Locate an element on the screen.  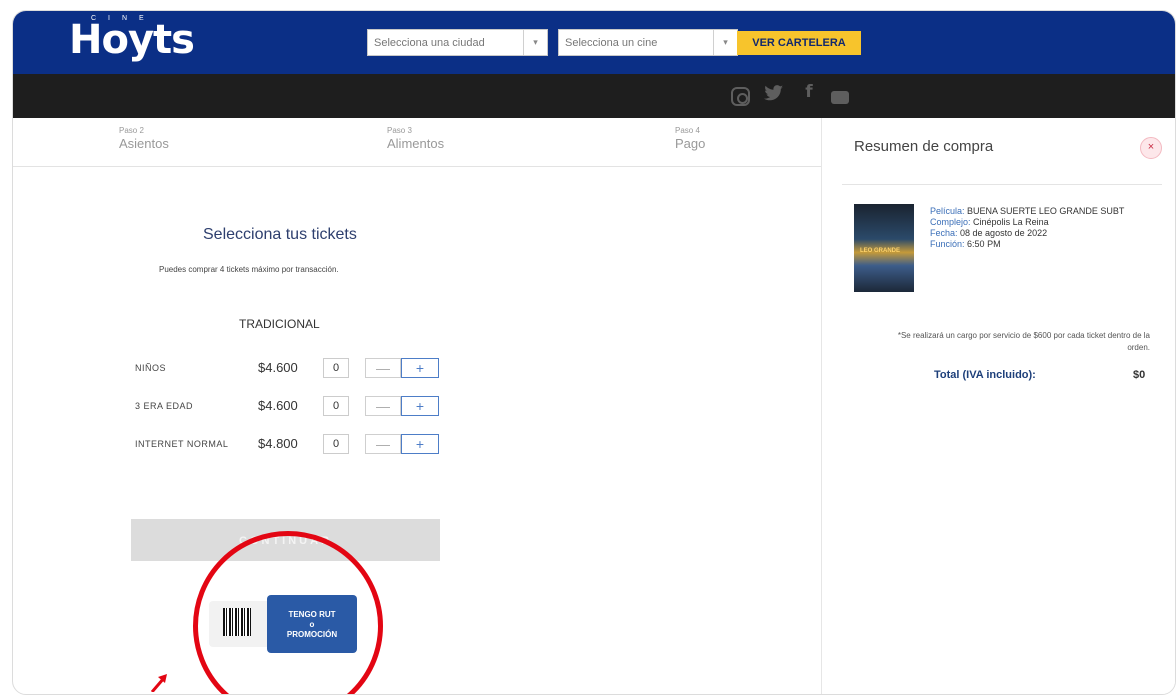
ver-cartelera-button: VER CARTELERA is located at coordinates (799, 43).